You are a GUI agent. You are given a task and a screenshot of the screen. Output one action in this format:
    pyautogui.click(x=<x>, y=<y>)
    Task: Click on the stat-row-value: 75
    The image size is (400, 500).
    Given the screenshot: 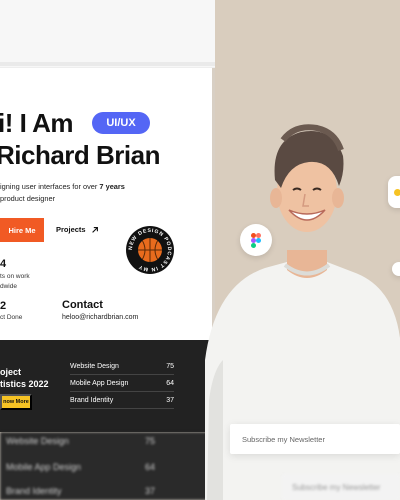 What is the action you would take?
    pyautogui.click(x=170, y=366)
    